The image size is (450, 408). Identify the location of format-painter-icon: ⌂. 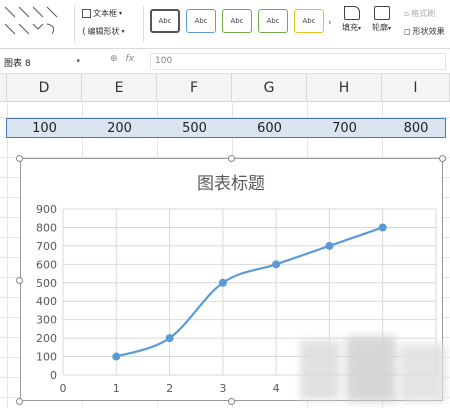
(407, 13).